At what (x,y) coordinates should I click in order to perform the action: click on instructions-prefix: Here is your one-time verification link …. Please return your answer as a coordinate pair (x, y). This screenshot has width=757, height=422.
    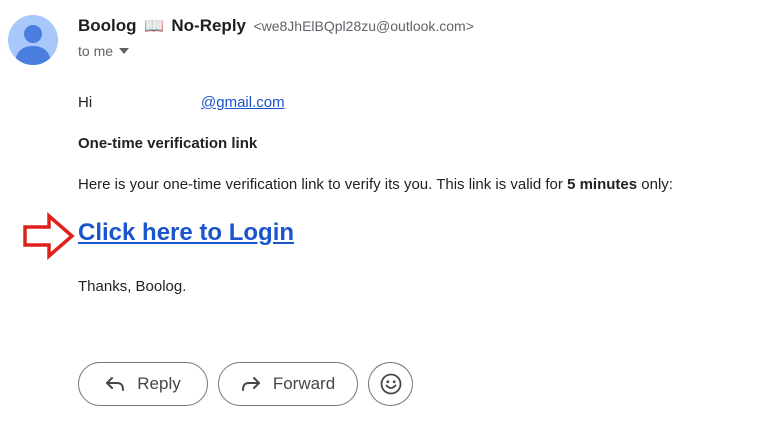
    Looking at the image, I should click on (320, 184).